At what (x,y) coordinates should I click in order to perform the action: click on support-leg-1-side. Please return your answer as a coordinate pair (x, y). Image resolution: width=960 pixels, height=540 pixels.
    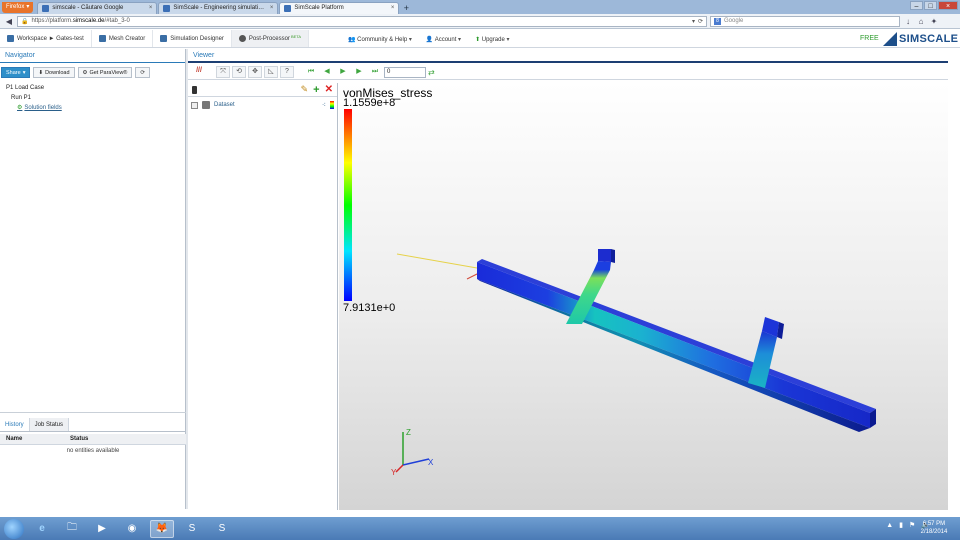
    Looking at the image, I should click on (613, 256).